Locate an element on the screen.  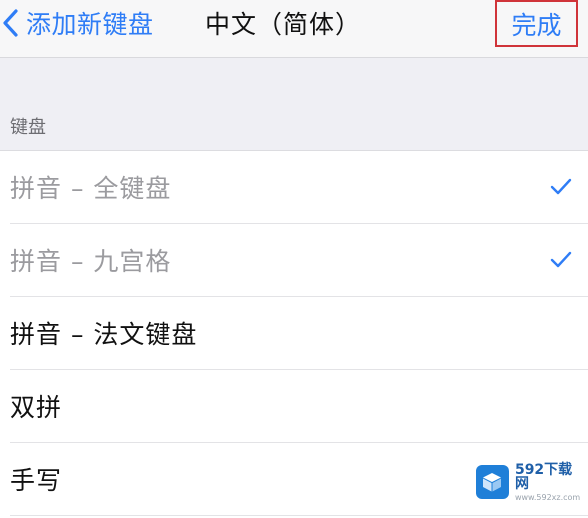
keyboard-row-label: 拼音 – 九宫格 is located at coordinates (91, 261).